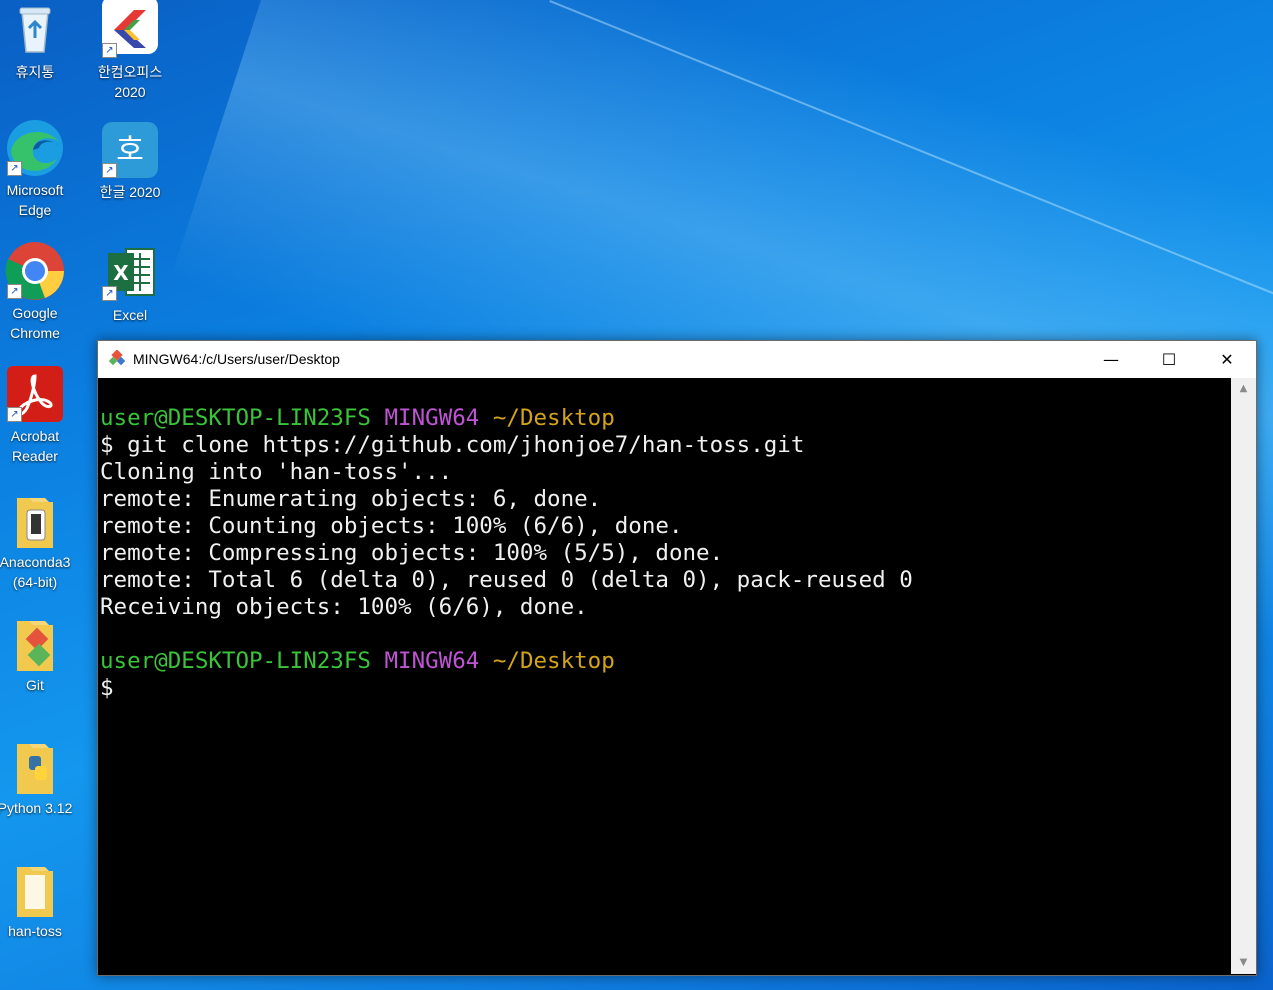  Describe the element at coordinates (35, 30) in the screenshot. I see `recycle-bin-icon` at that location.